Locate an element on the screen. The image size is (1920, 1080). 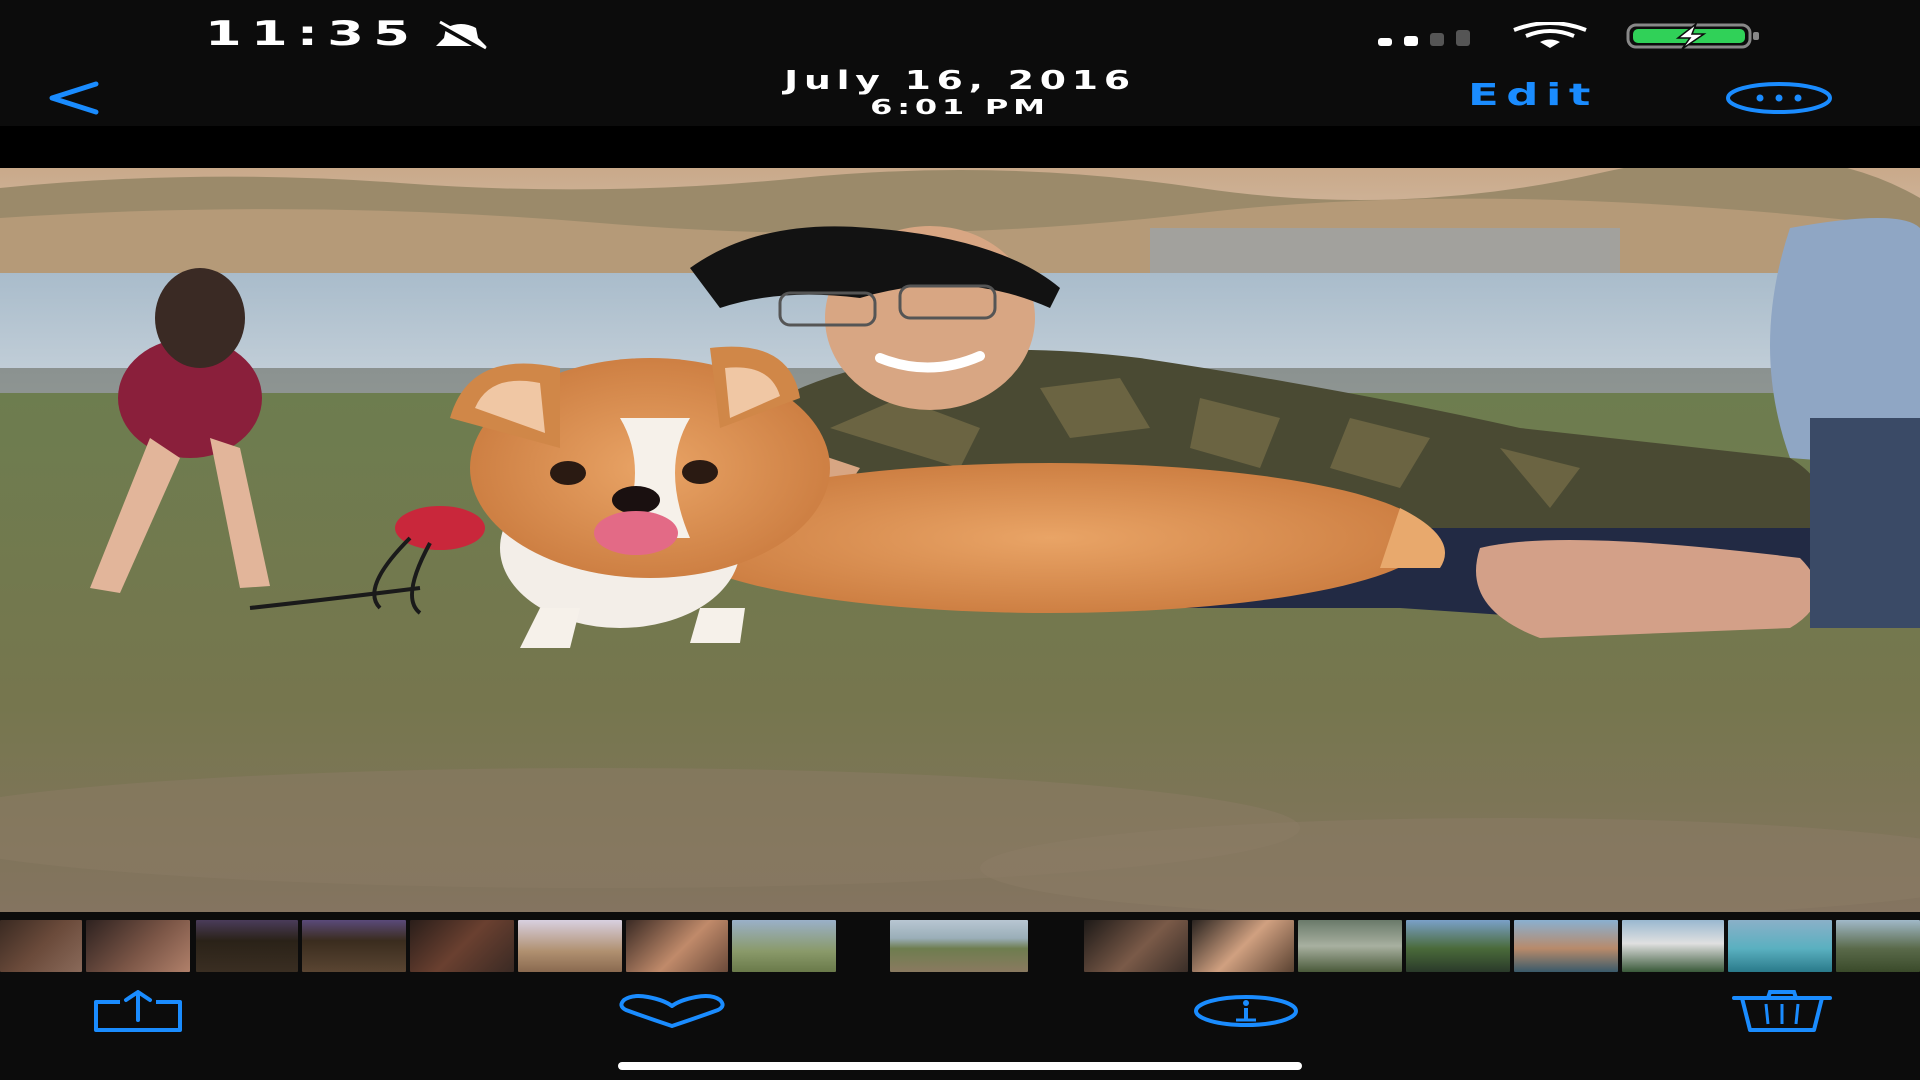
back-button is located at coordinates (74, 100).